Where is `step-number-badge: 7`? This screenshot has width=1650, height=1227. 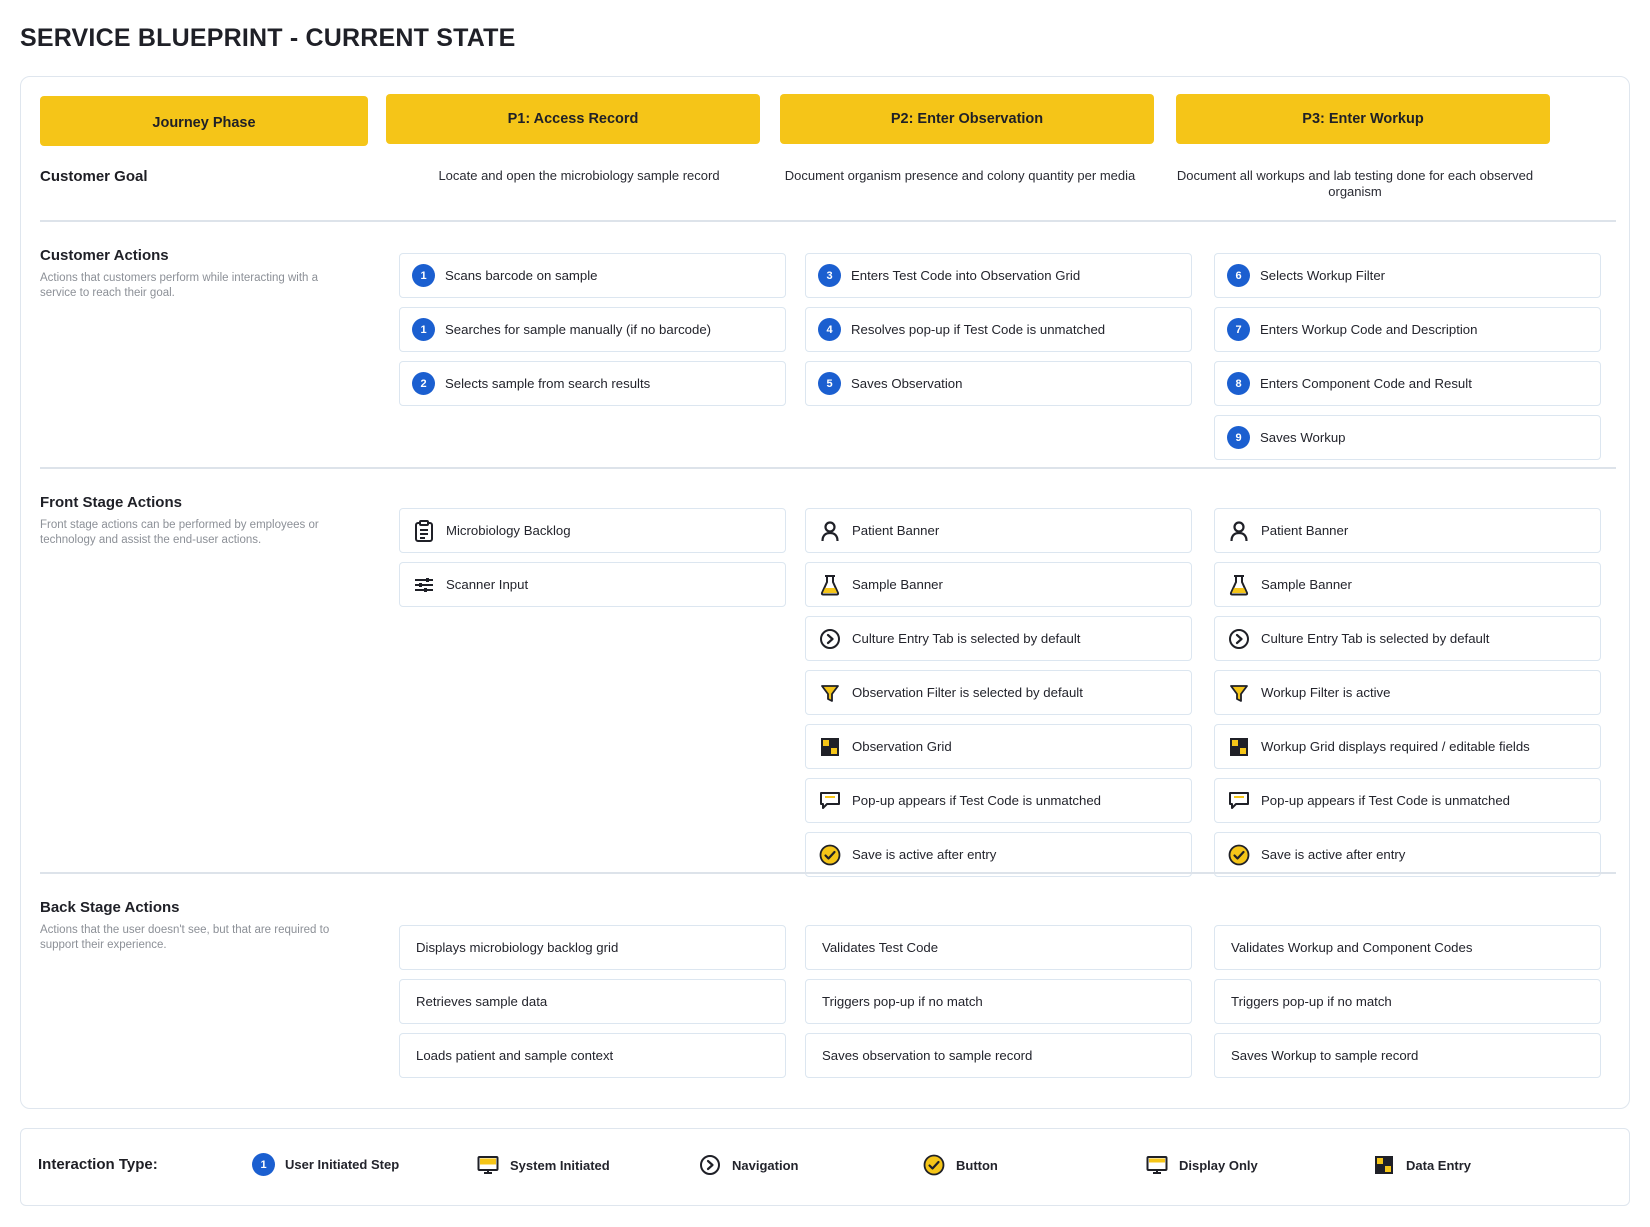
step-number-badge: 7 is located at coordinates (1238, 329).